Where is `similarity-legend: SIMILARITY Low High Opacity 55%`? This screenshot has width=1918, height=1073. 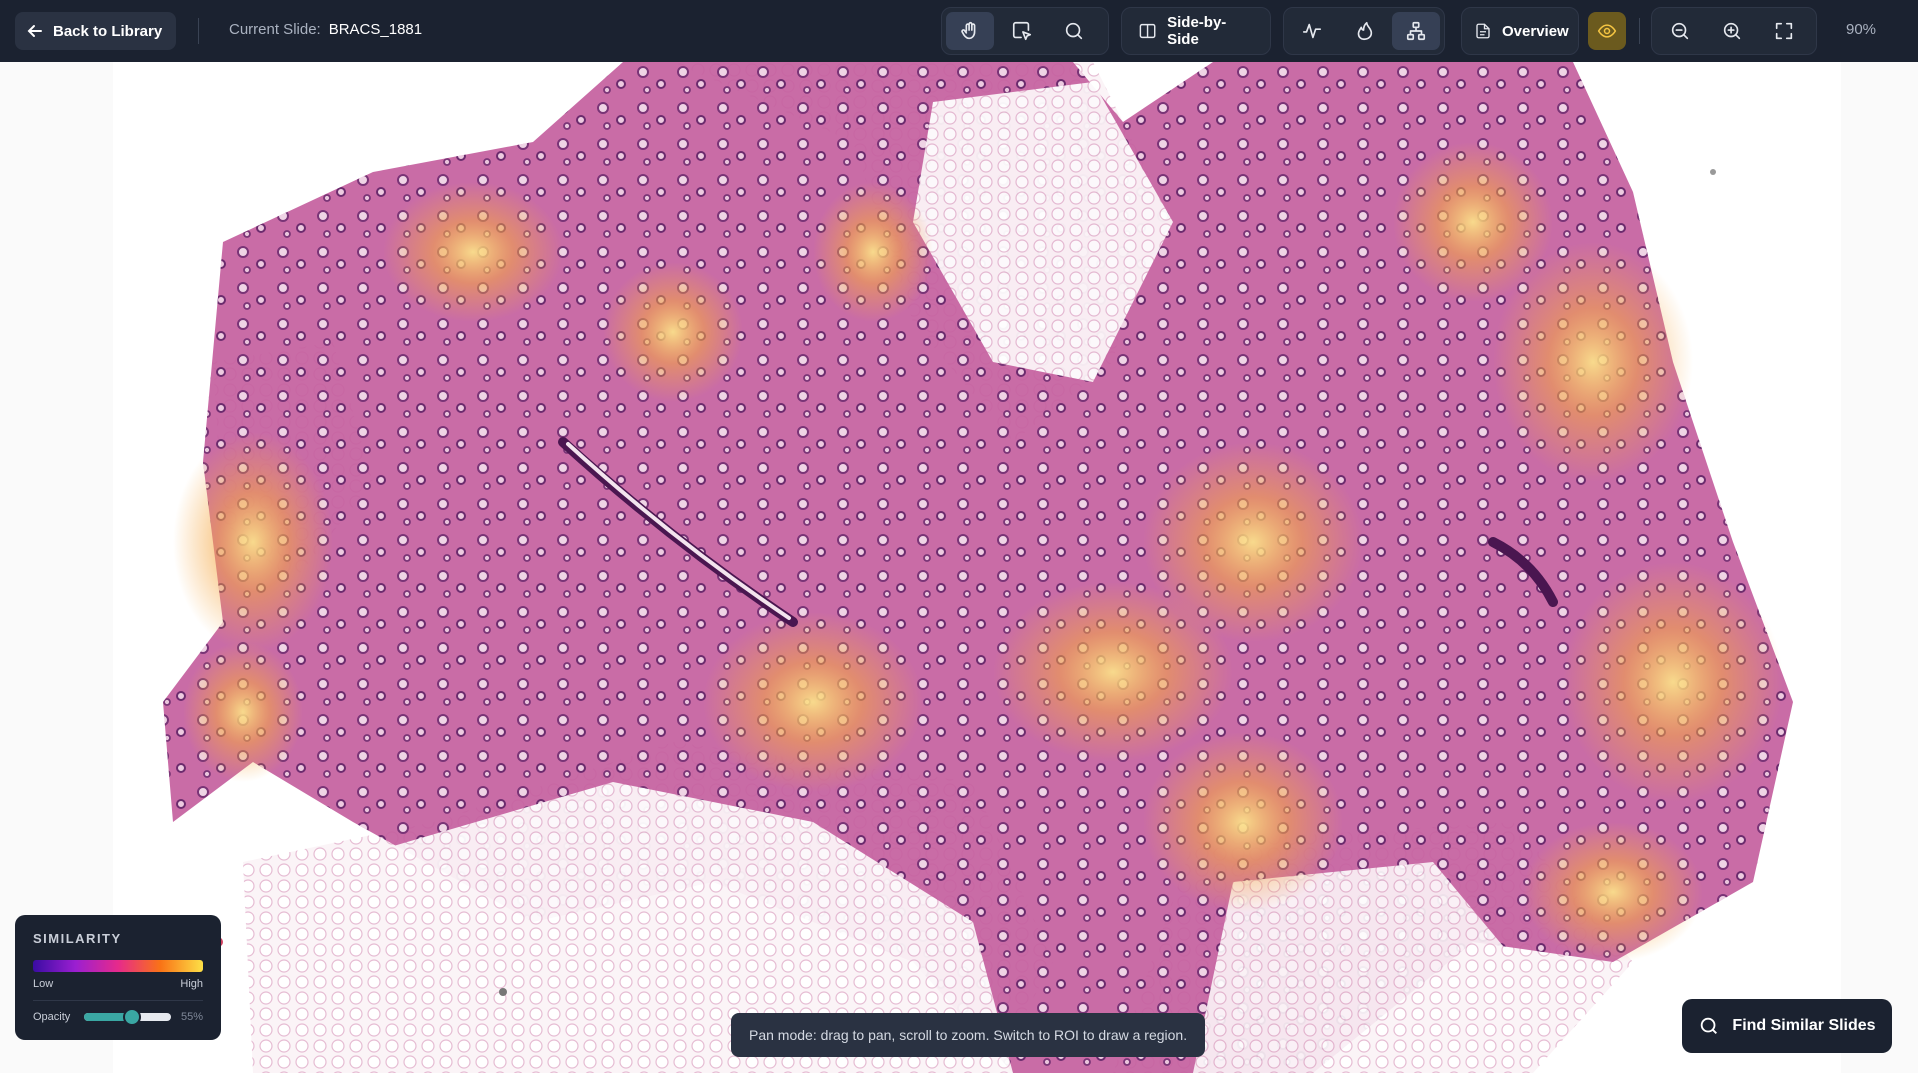
similarity-legend: SIMILARITY Low High Opacity 55% is located at coordinates (118, 977).